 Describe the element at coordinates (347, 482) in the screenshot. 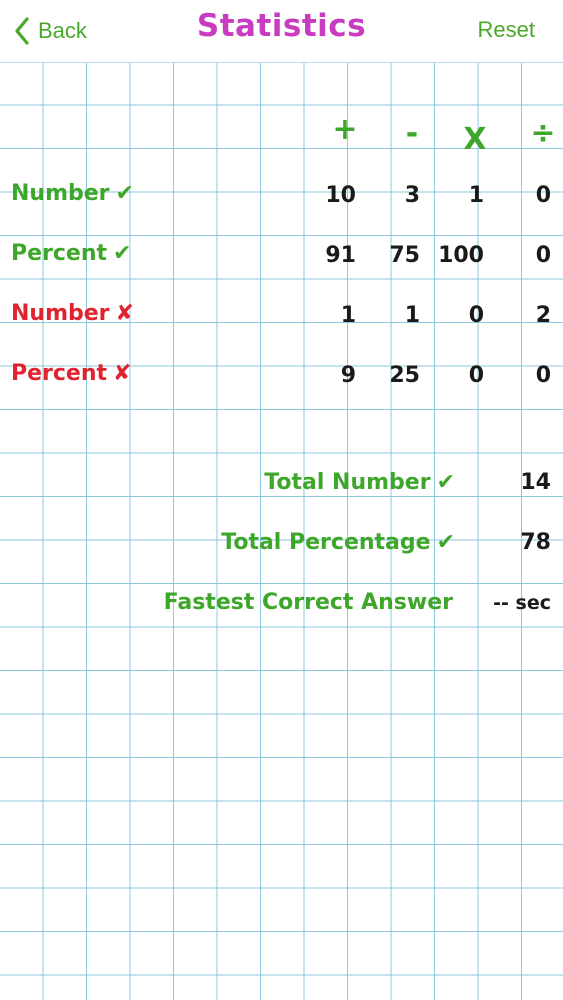

I see `summary-label-text: Total Number` at that location.